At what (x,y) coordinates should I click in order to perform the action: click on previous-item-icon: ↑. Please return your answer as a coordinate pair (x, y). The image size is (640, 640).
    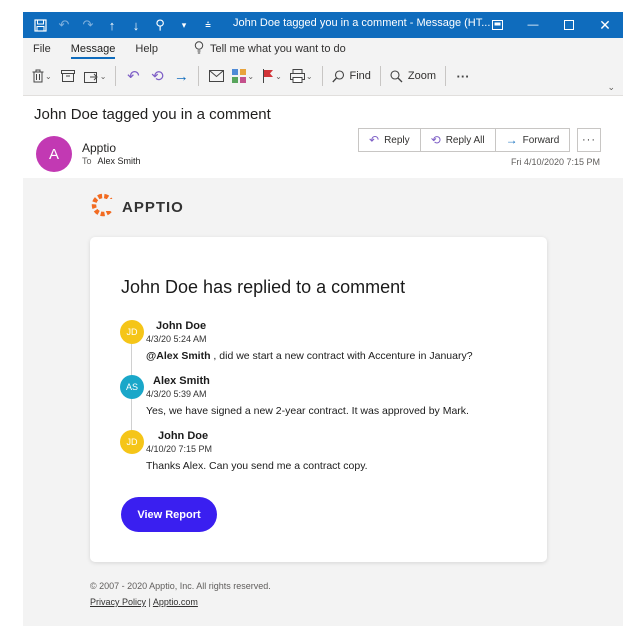
    Looking at the image, I should click on (112, 25).